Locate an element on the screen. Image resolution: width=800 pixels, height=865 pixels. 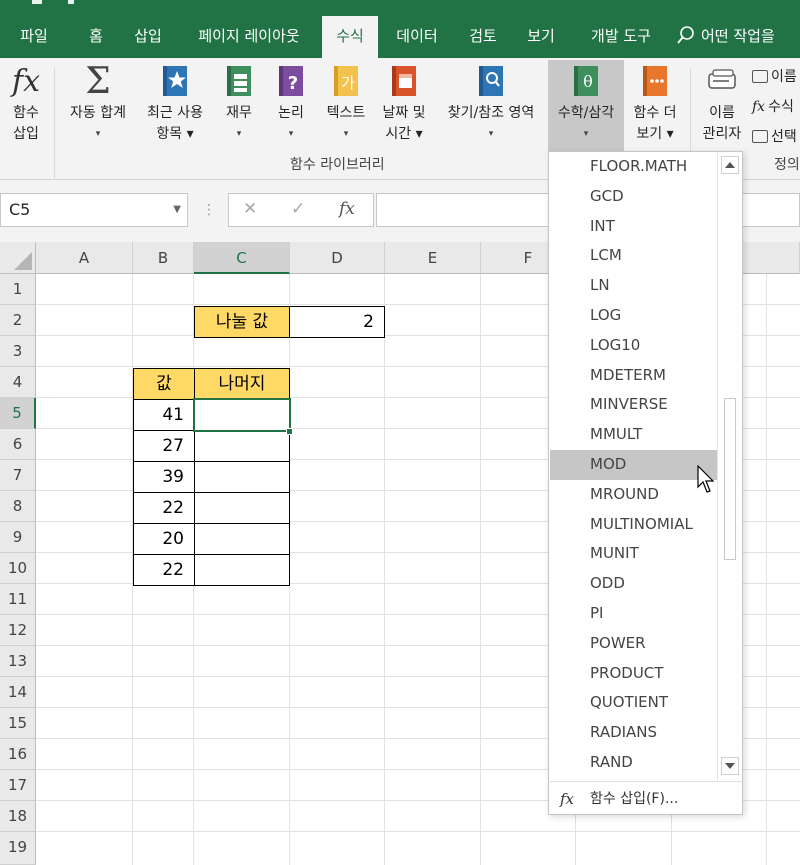
use-in-formula-button: fx 수식 is located at coordinates (773, 106).